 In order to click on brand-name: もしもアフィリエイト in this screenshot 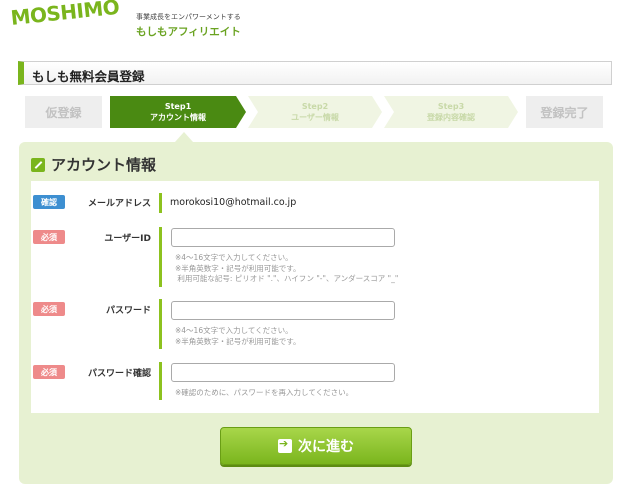, I will do `click(188, 32)`.